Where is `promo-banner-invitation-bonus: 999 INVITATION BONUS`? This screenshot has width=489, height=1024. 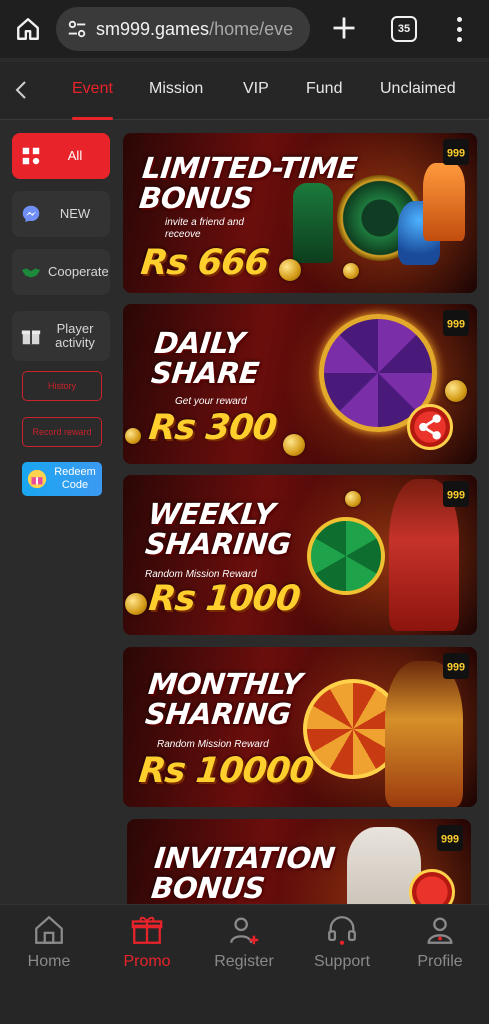 promo-banner-invitation-bonus: 999 INVITATION BONUS is located at coordinates (299, 861).